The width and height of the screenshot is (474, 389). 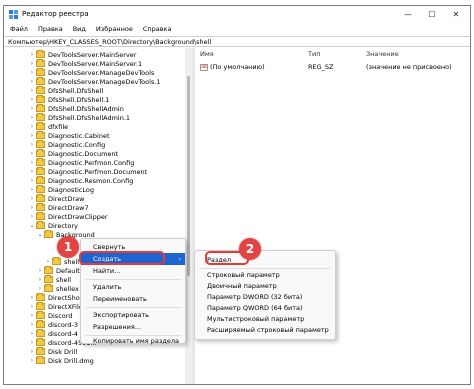 What do you see at coordinates (58, 270) in the screenshot?
I see `tree-item: › Default` at bounding box center [58, 270].